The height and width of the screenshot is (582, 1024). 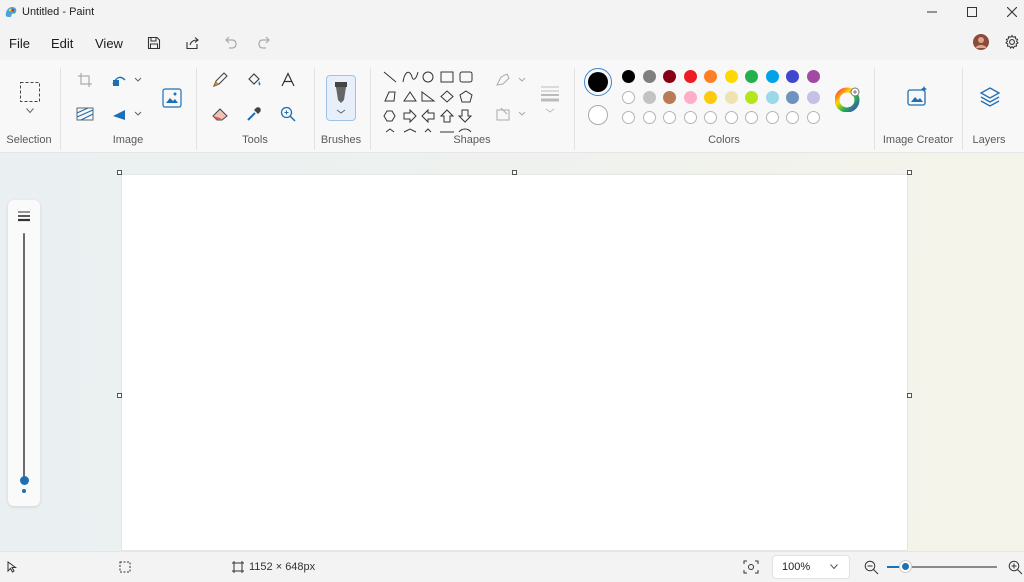 What do you see at coordinates (230, 43) in the screenshot?
I see `undo-button` at bounding box center [230, 43].